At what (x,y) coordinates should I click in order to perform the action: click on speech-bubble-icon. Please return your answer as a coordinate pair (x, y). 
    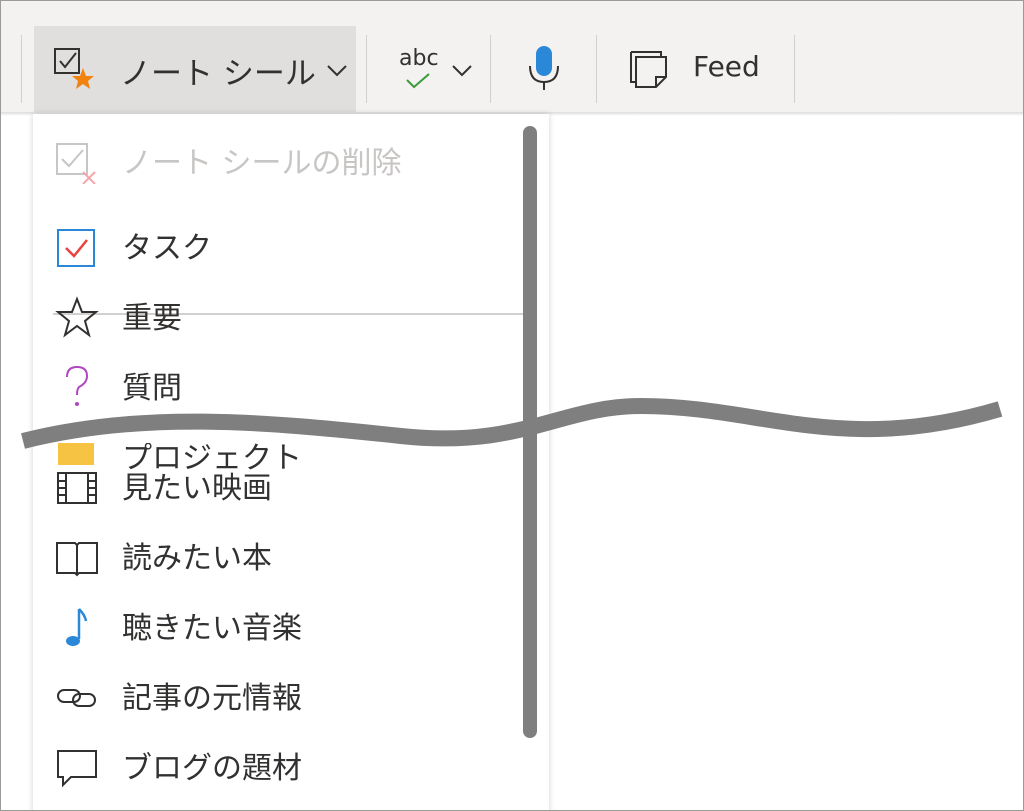
    Looking at the image, I should click on (77, 769).